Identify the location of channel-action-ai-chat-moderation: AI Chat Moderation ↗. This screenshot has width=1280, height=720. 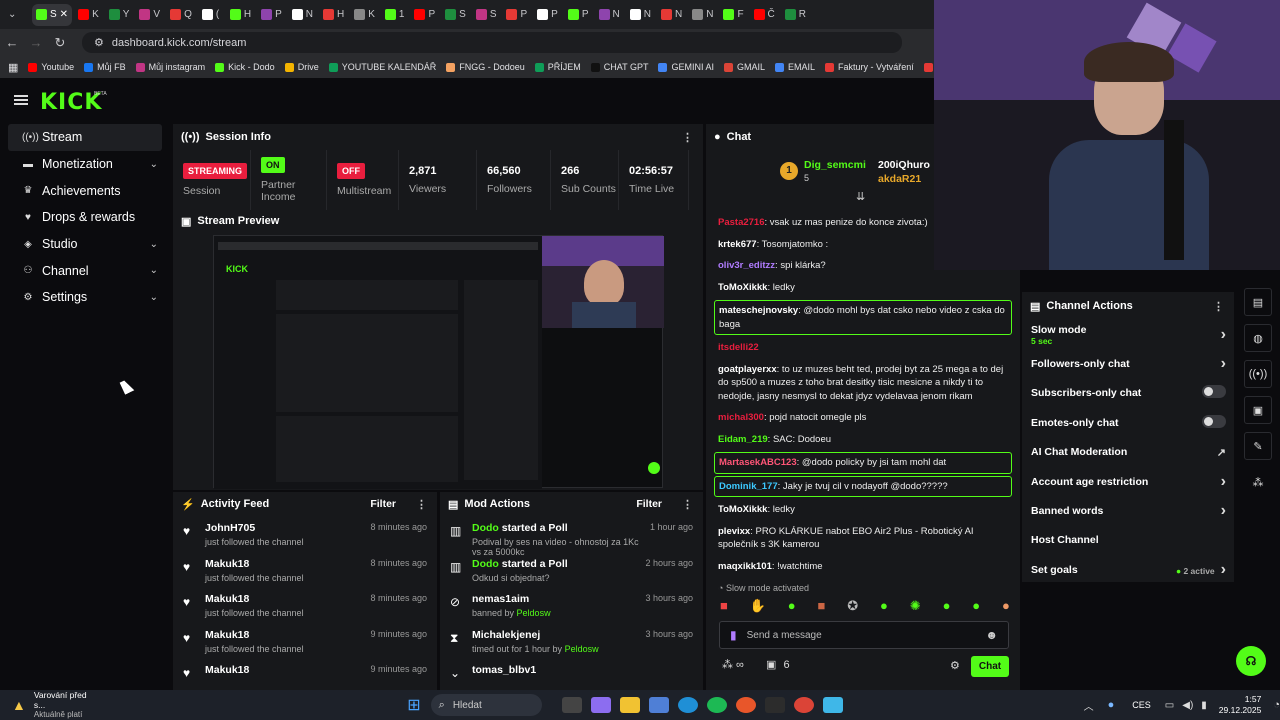
(1128, 452).